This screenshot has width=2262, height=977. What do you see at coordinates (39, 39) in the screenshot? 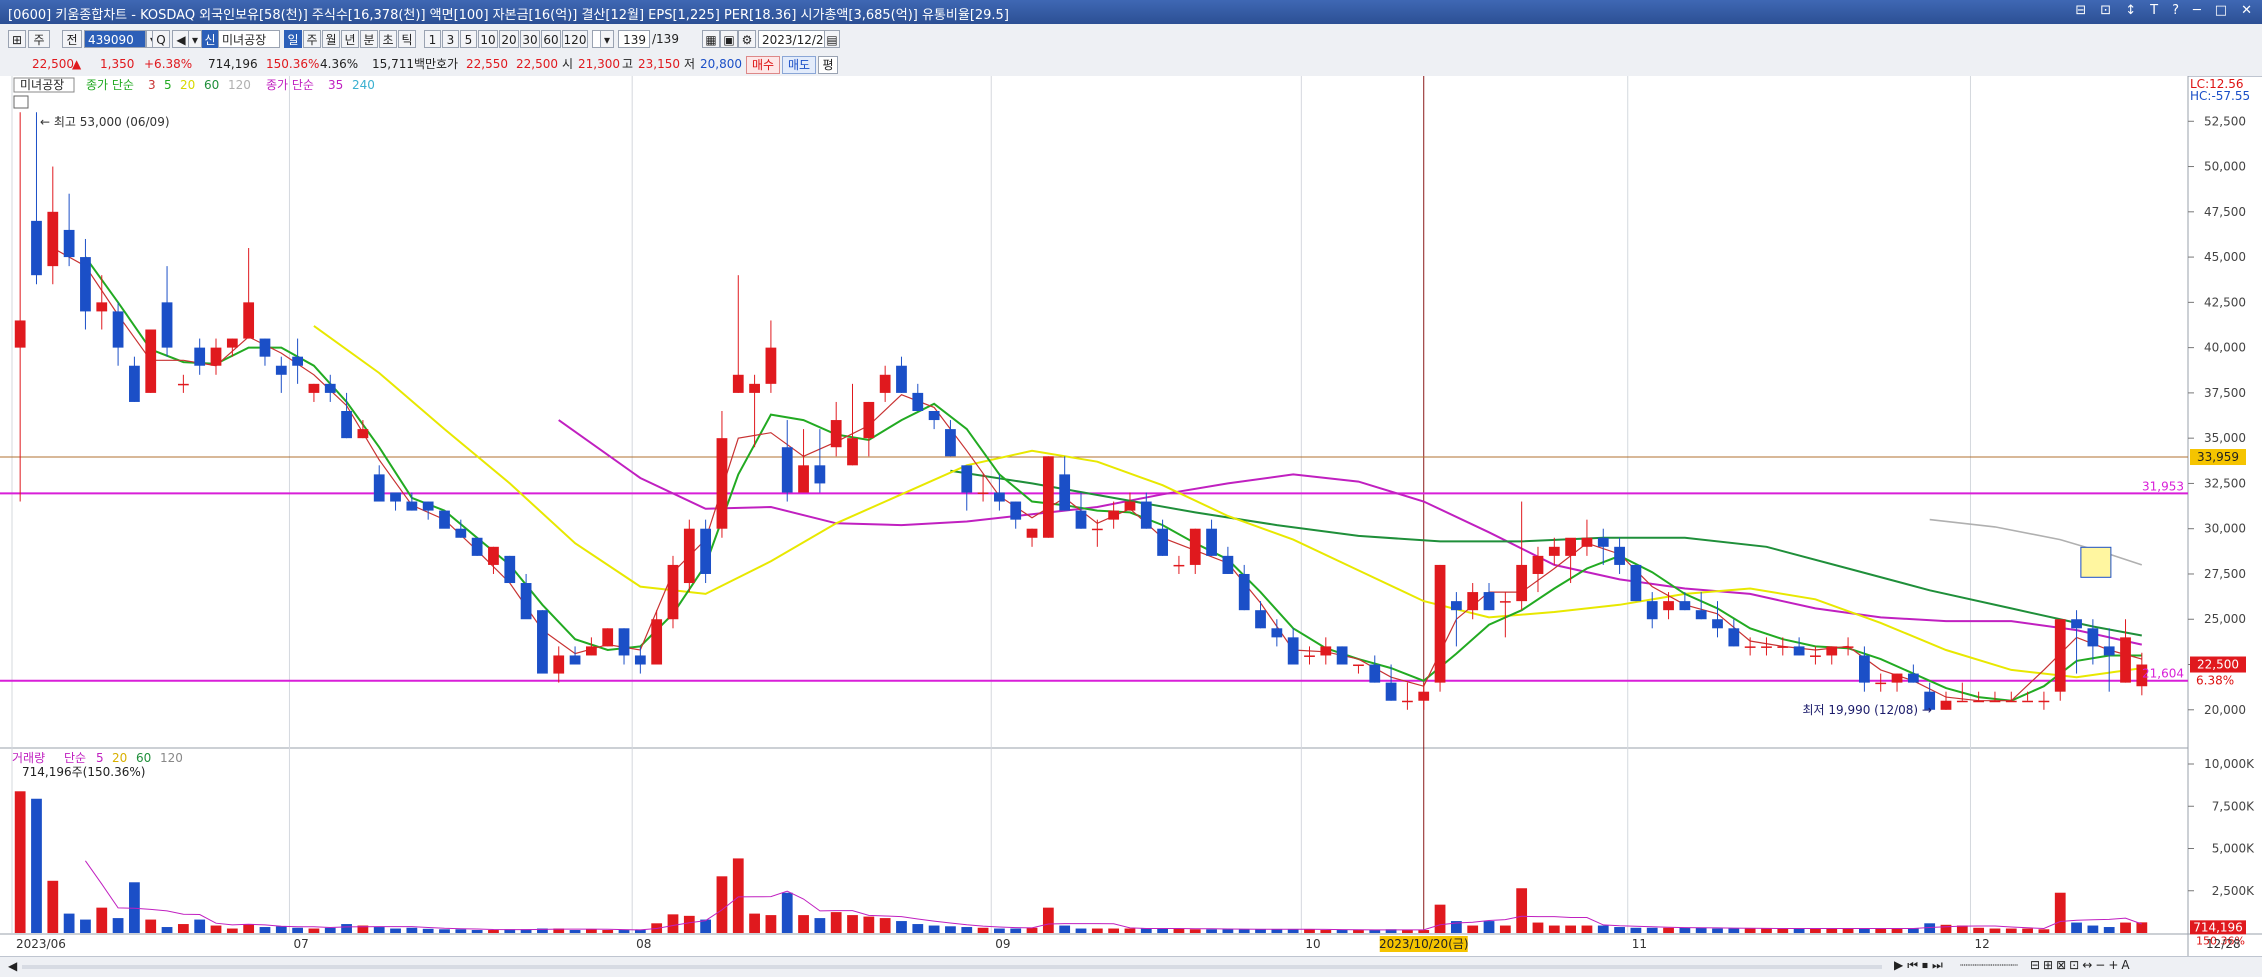
I see `mode-button: 주` at bounding box center [39, 39].